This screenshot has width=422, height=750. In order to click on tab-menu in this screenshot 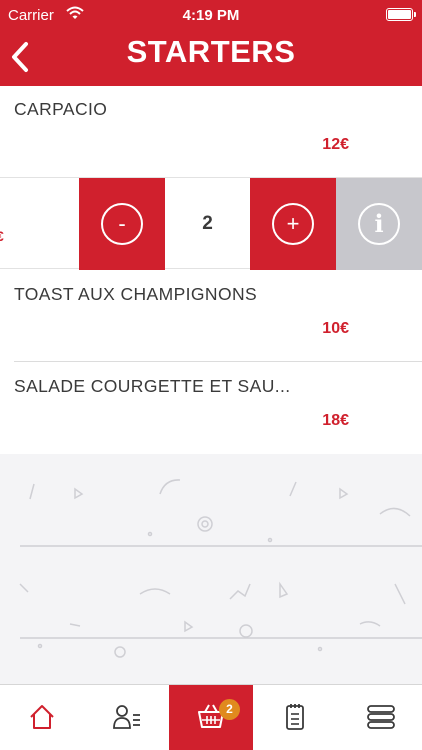, I will do `click(380, 717)`.